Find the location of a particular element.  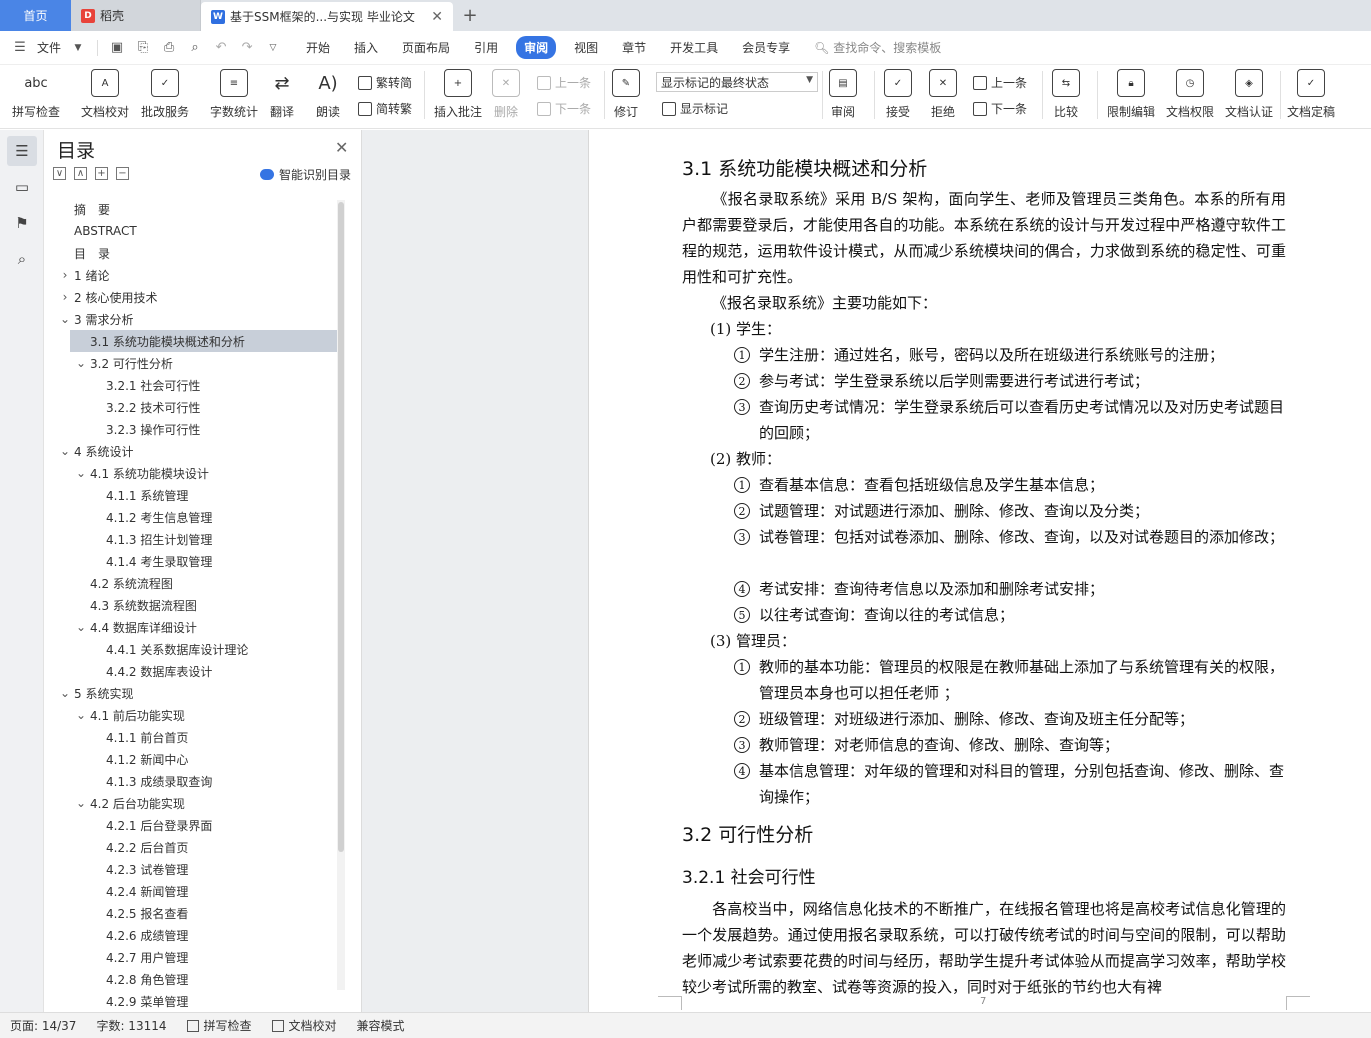

compare-button: ⇆ 比较 is located at coordinates (1066, 94).